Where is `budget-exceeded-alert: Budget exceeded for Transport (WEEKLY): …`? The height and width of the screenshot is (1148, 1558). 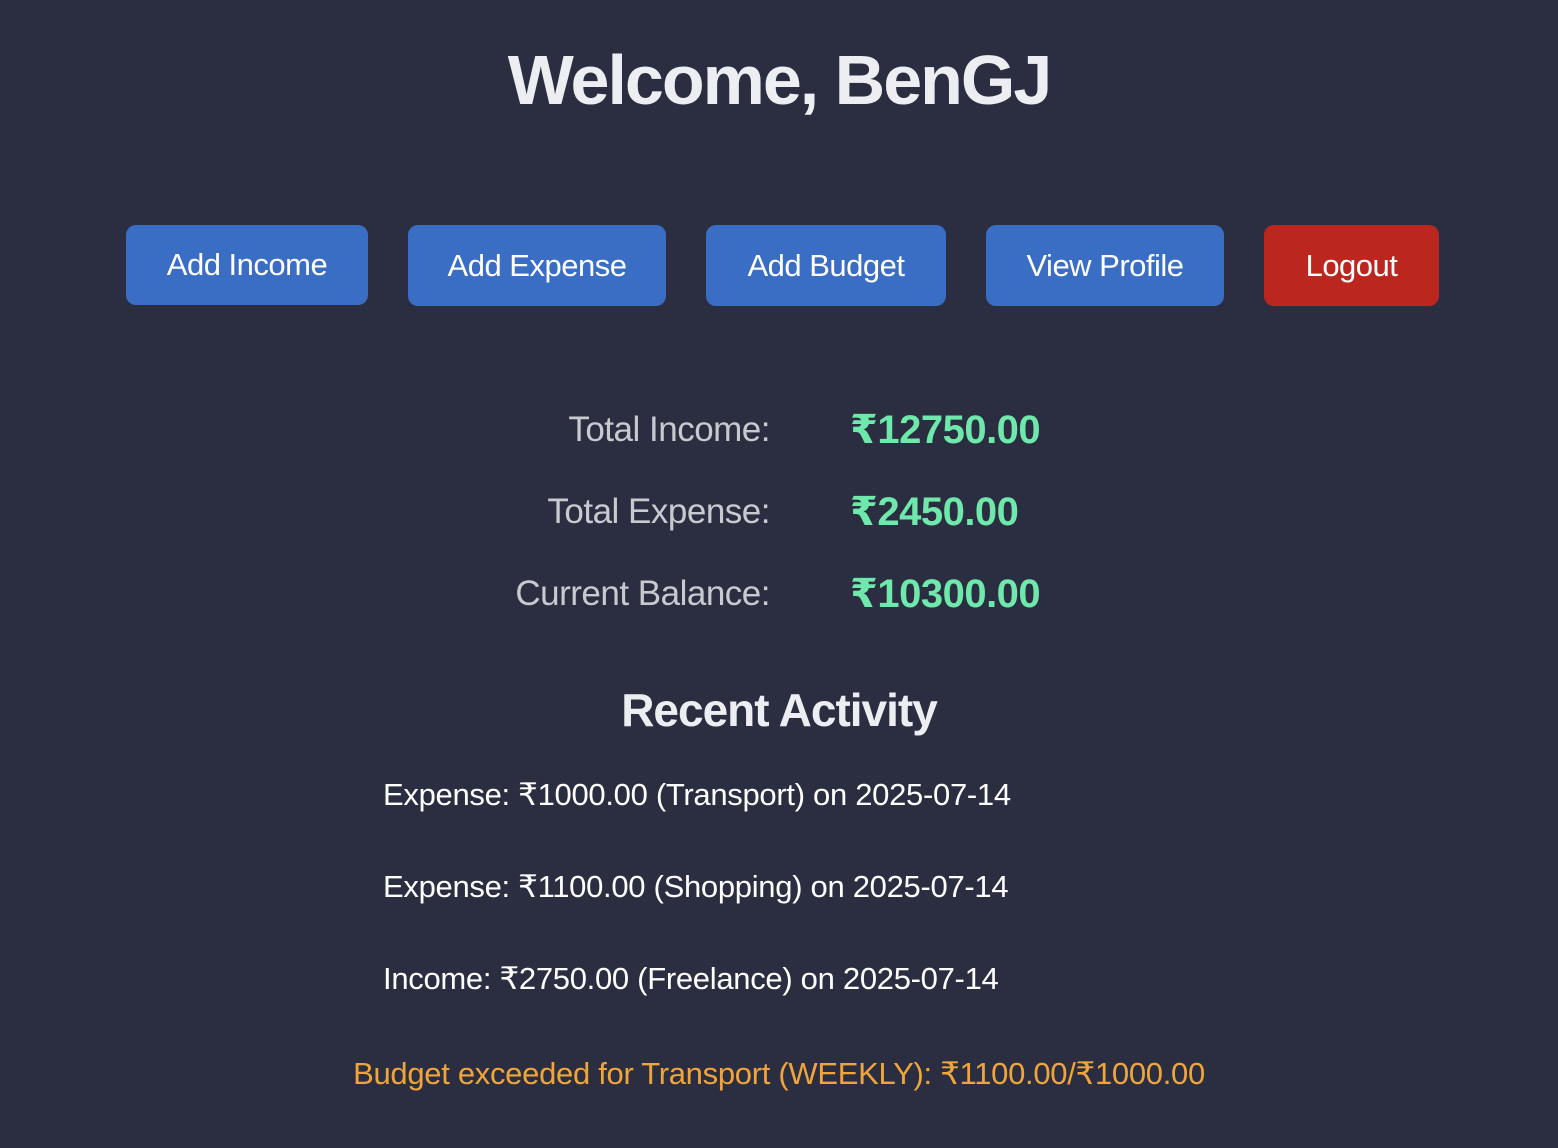
budget-exceeded-alert: Budget exceeded for Transport (WEEKLY): … is located at coordinates (779, 1073).